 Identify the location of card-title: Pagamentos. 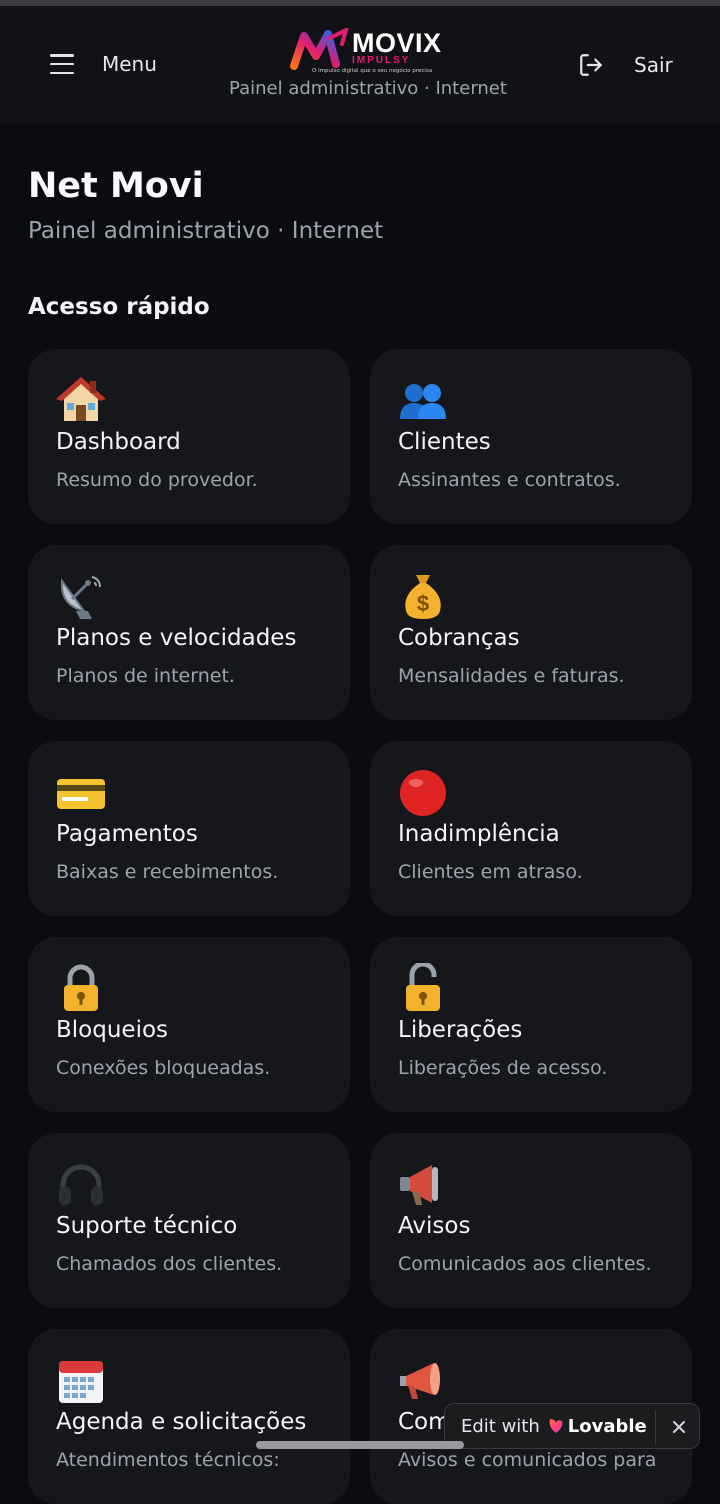
(127, 834).